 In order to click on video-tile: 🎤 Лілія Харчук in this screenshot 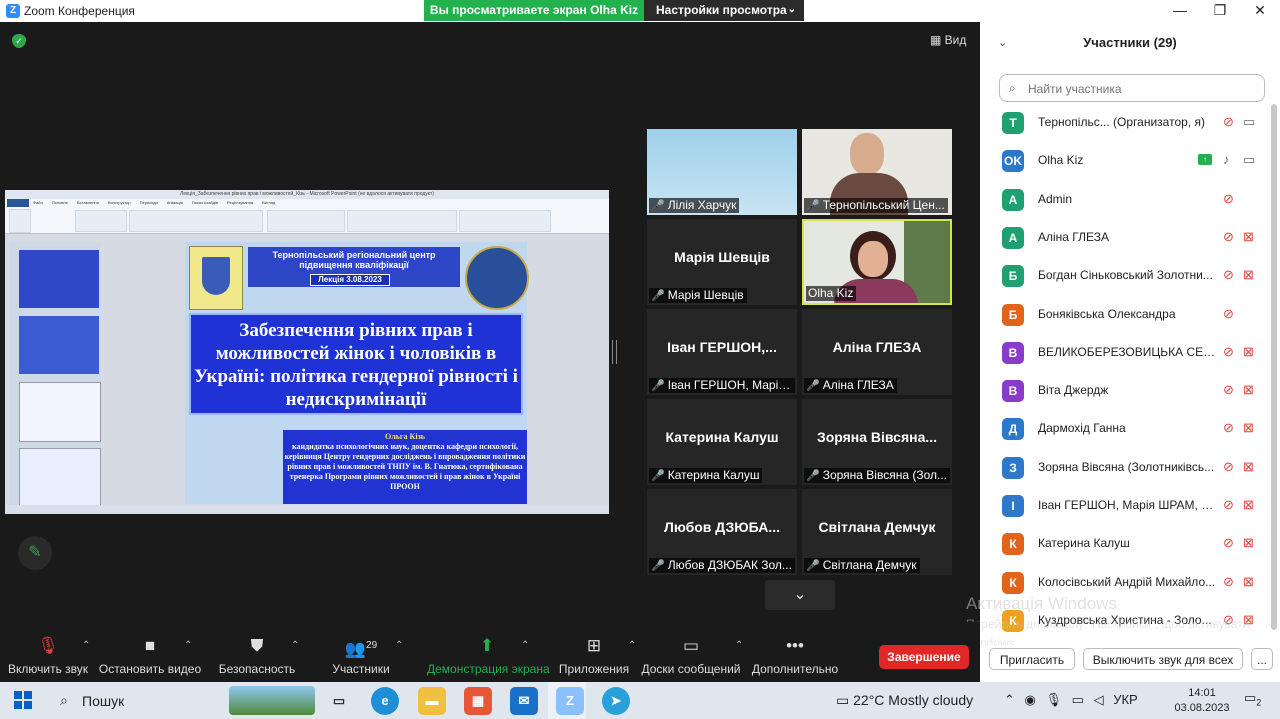, I will do `click(722, 172)`.